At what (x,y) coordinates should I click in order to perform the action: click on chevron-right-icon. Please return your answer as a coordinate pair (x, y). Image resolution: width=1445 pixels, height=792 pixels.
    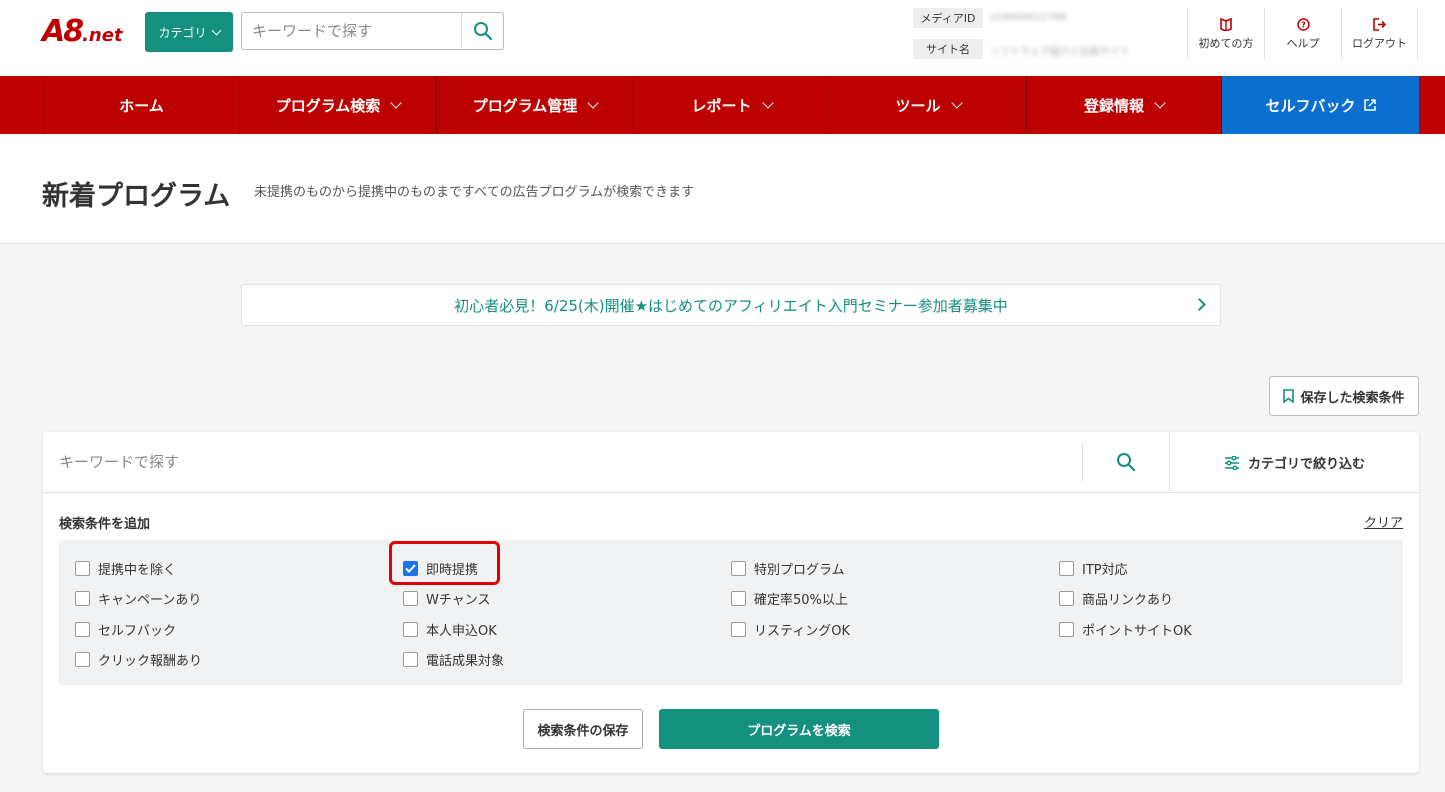
    Looking at the image, I should click on (1199, 304).